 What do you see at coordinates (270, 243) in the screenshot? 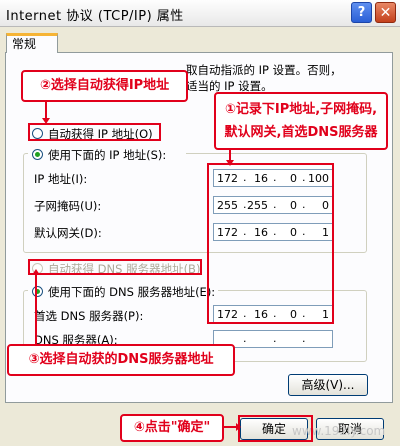
I see `values-highlight` at bounding box center [270, 243].